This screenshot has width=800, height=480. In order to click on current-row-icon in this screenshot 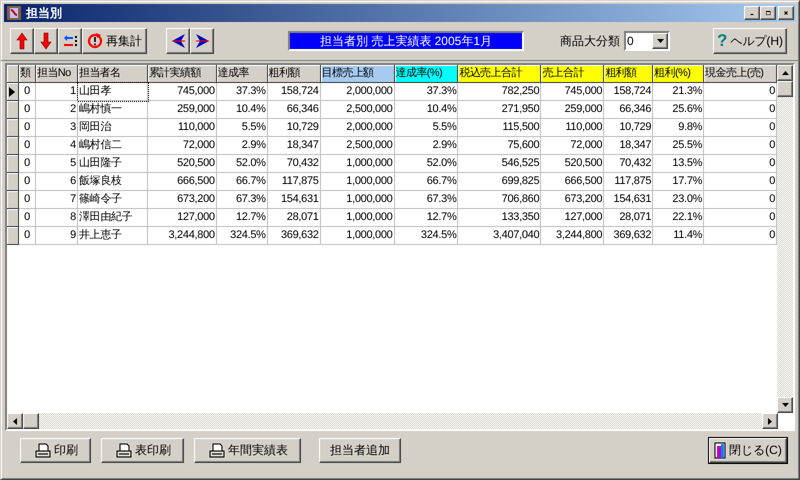, I will do `click(12, 92)`.